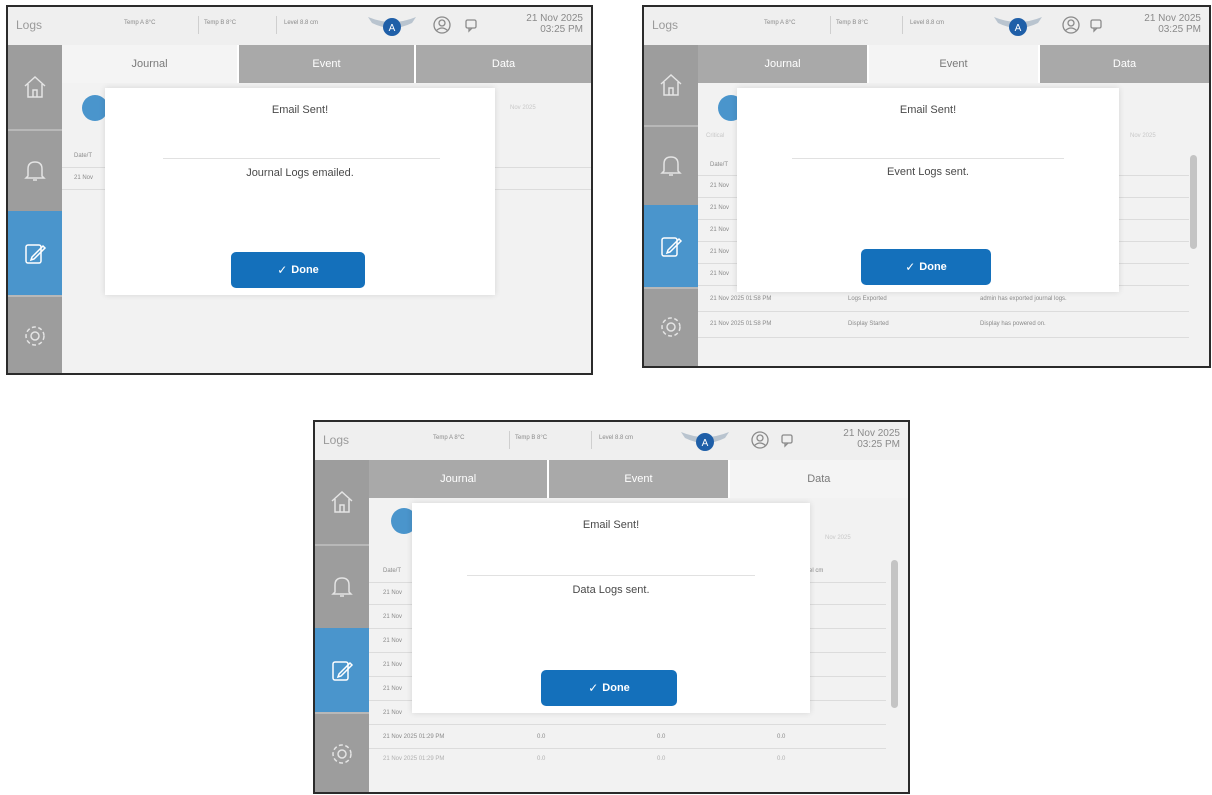 The height and width of the screenshot is (795, 1212). What do you see at coordinates (781, 737) in the screenshot?
I see `row-level: 0.0` at bounding box center [781, 737].